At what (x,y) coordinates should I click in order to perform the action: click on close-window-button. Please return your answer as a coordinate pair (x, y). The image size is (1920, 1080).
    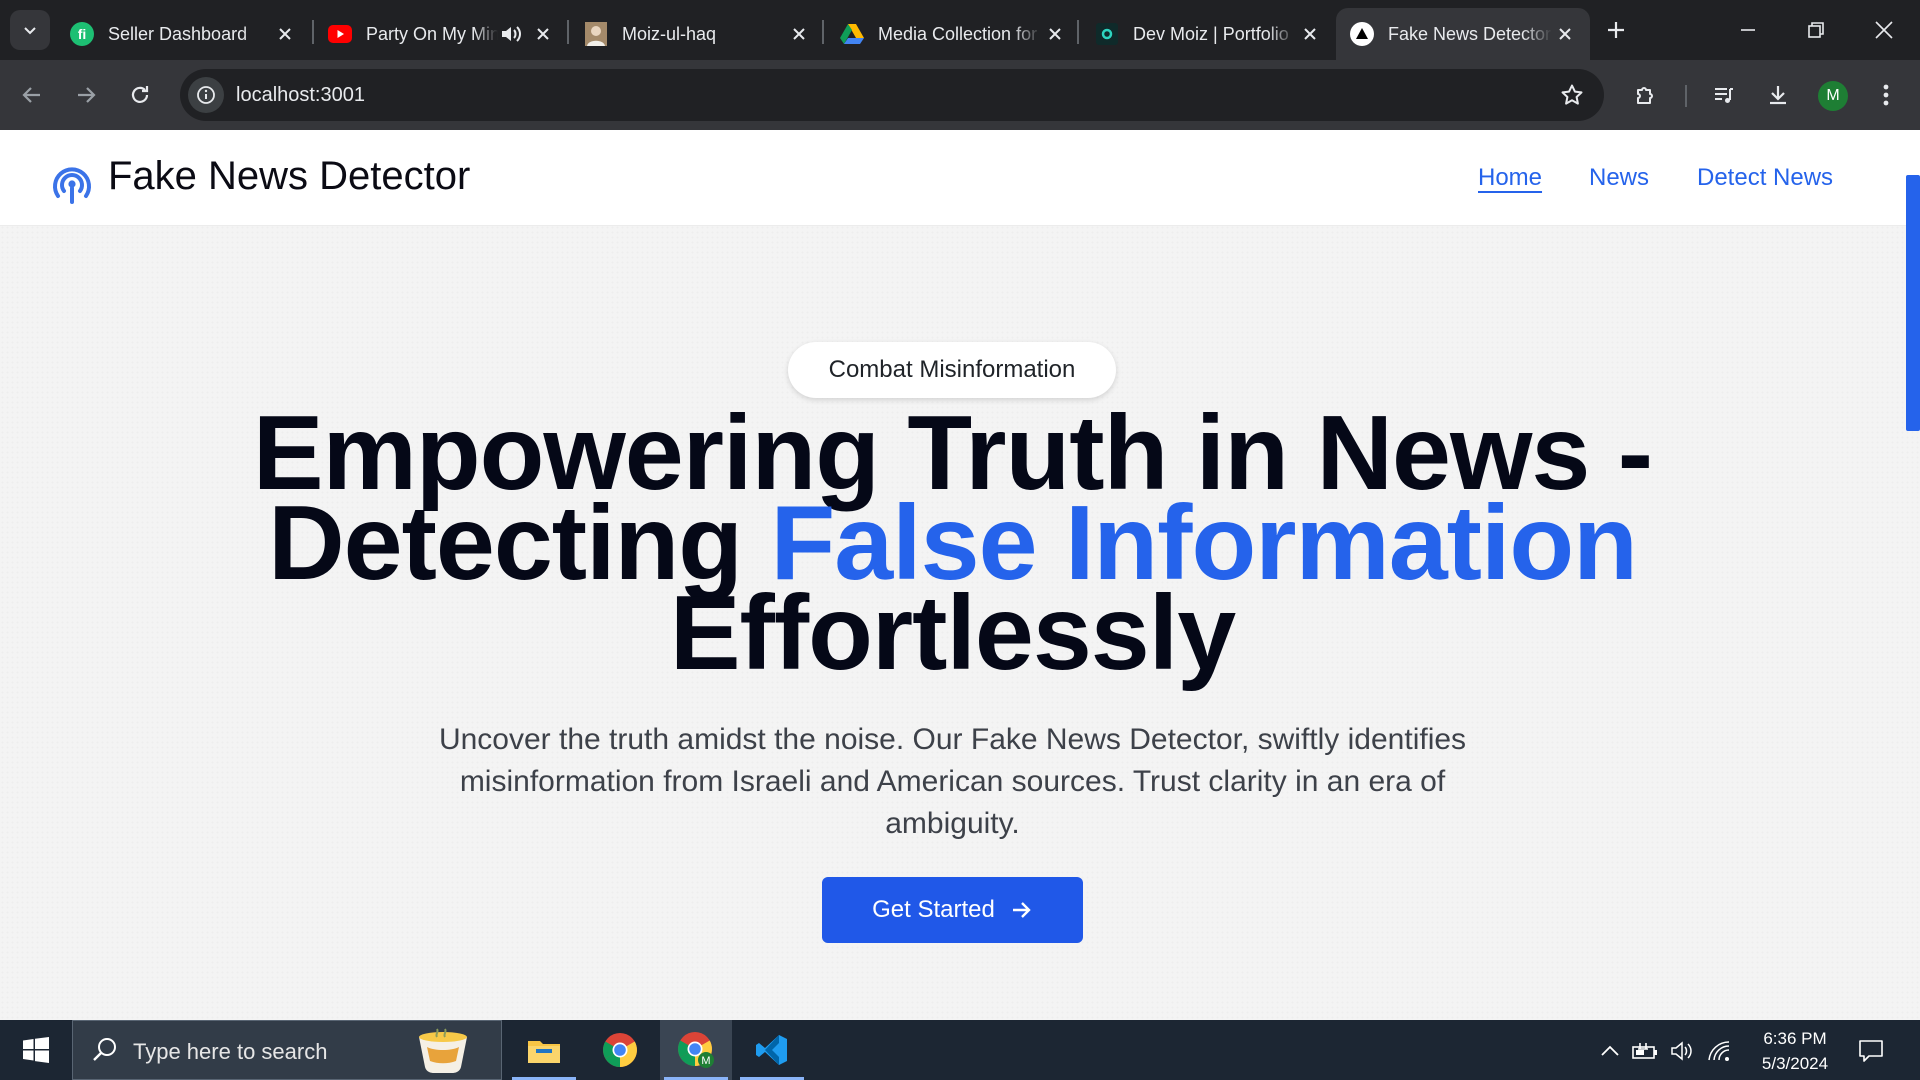
    Looking at the image, I should click on (1884, 30).